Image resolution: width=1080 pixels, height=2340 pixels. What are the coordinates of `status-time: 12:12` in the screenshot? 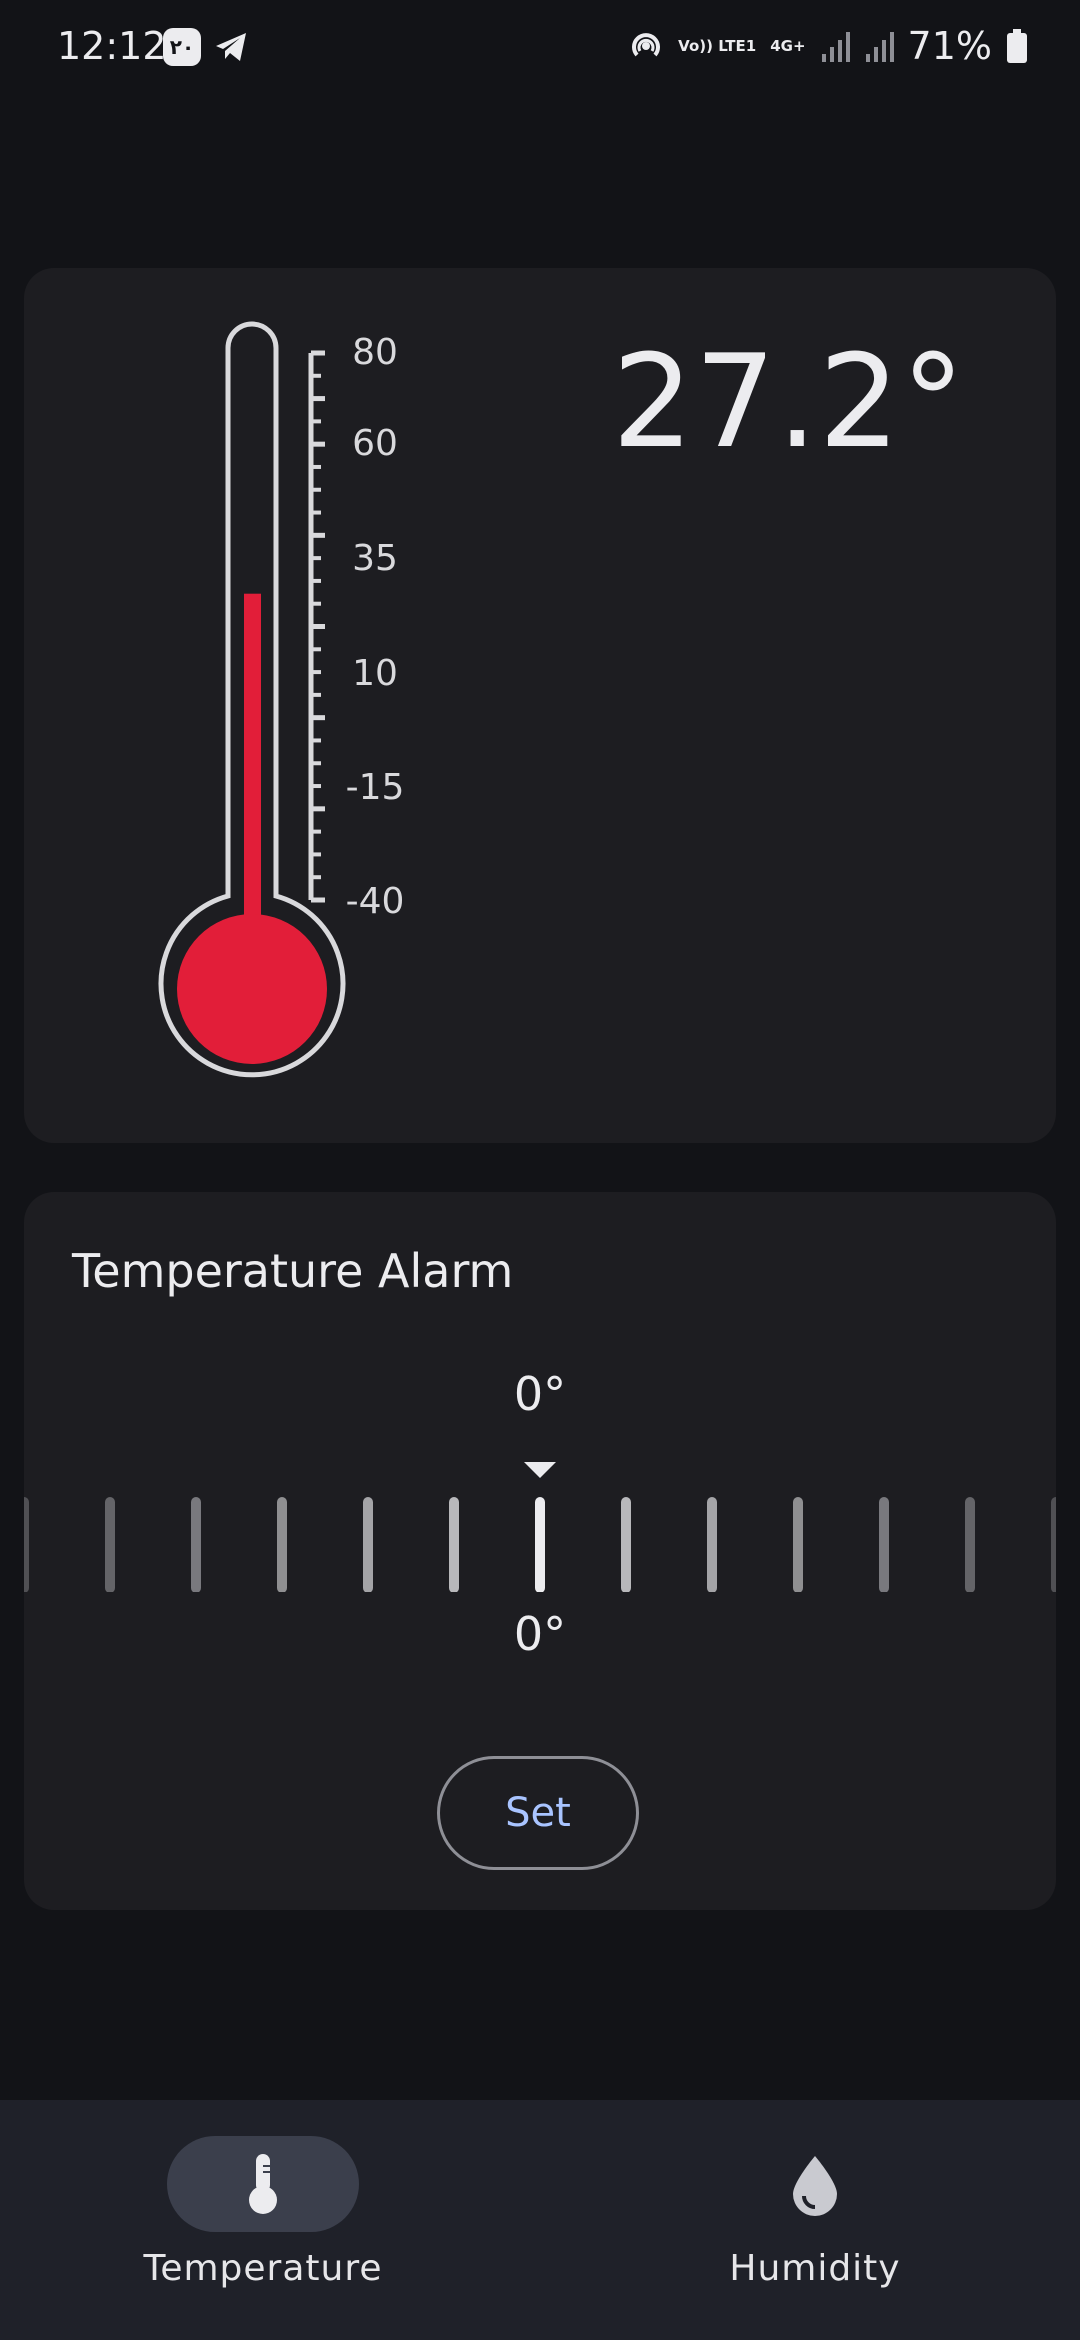 It's located at (112, 46).